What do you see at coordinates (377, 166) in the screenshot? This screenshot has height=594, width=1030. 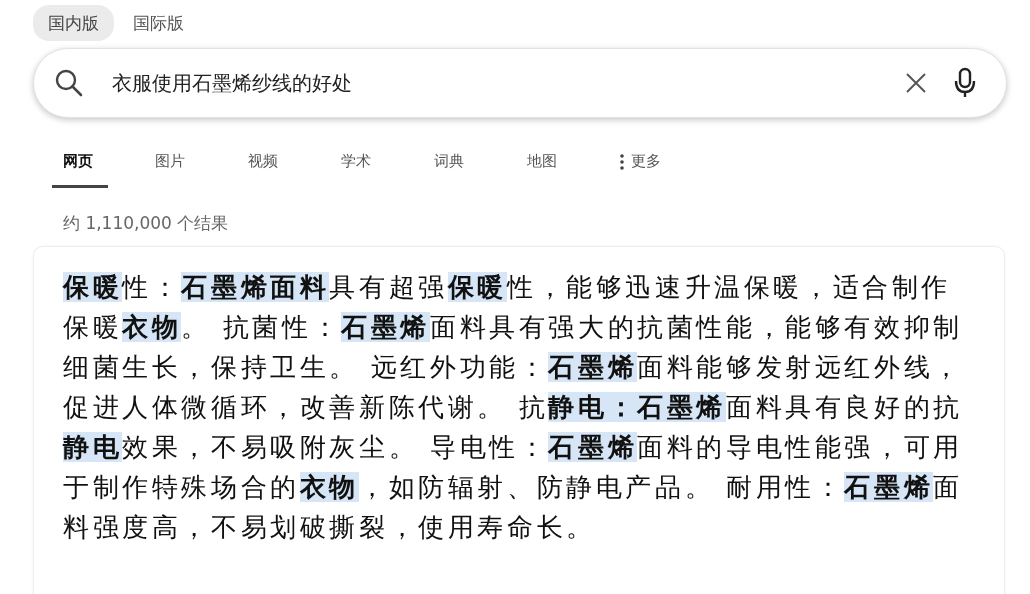 I see `nav-tab: 学术` at bounding box center [377, 166].